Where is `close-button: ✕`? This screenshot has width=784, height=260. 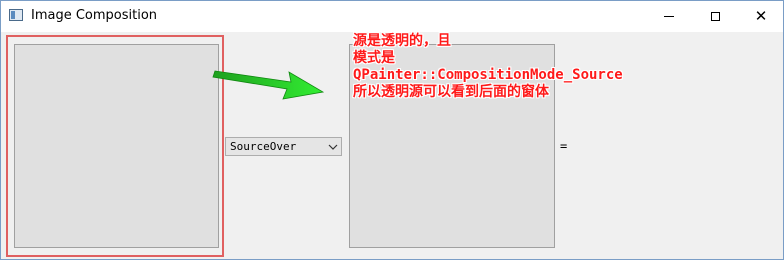
close-button: ✕ is located at coordinates (760, 16).